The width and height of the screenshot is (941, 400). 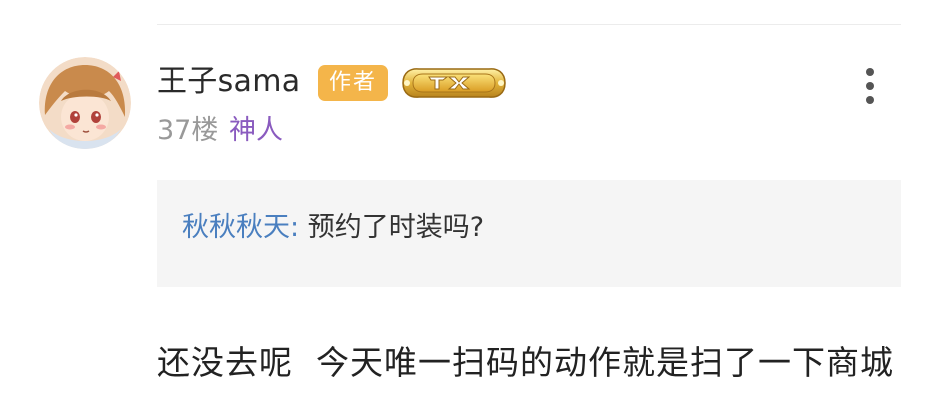 I want to click on quoted-author: 秋秋秋天:, so click(x=240, y=227).